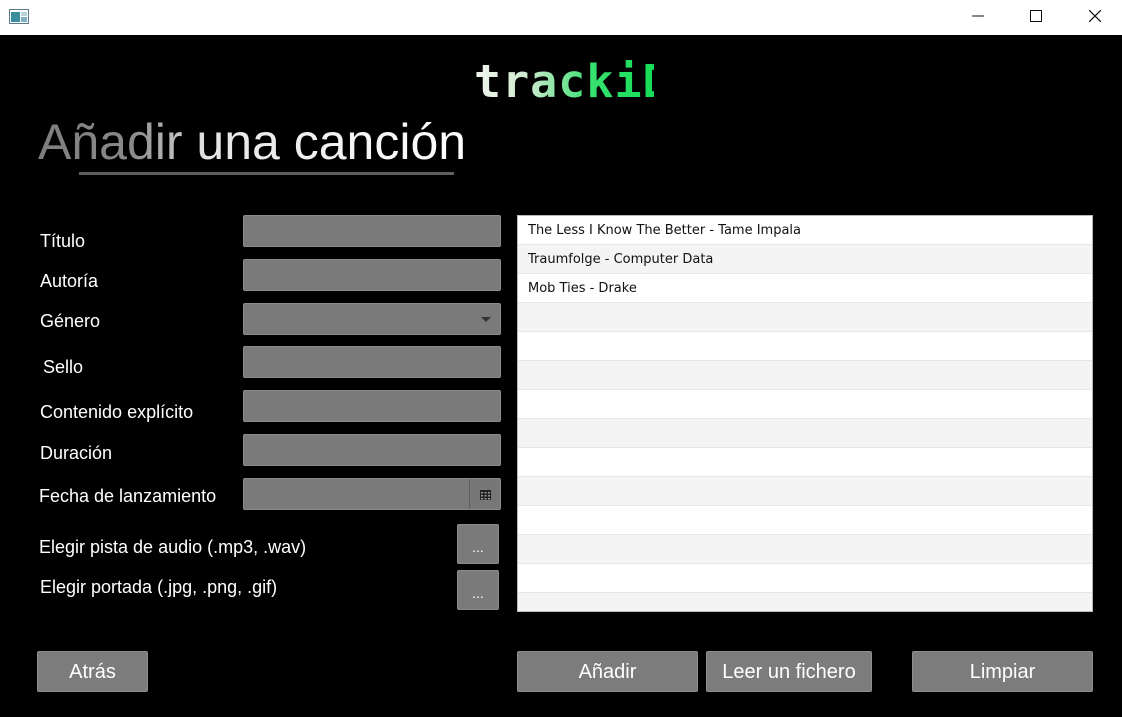 The width and height of the screenshot is (1122, 717). I want to click on leer-fichero-button: Leer un fichero, so click(789, 671).